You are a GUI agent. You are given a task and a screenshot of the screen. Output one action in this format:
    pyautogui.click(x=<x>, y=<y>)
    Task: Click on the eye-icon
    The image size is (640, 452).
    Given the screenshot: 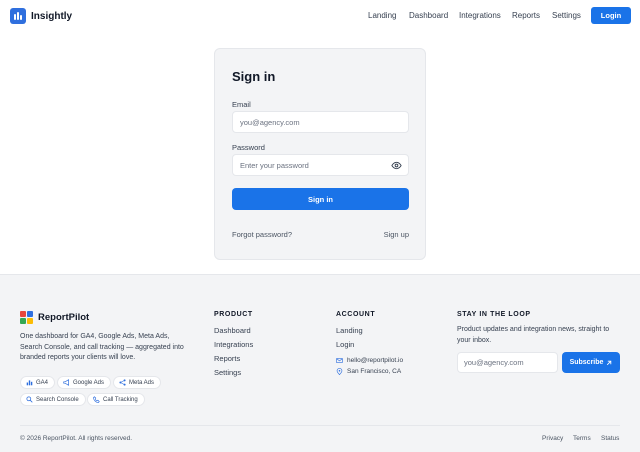 What is the action you would take?
    pyautogui.click(x=396, y=165)
    